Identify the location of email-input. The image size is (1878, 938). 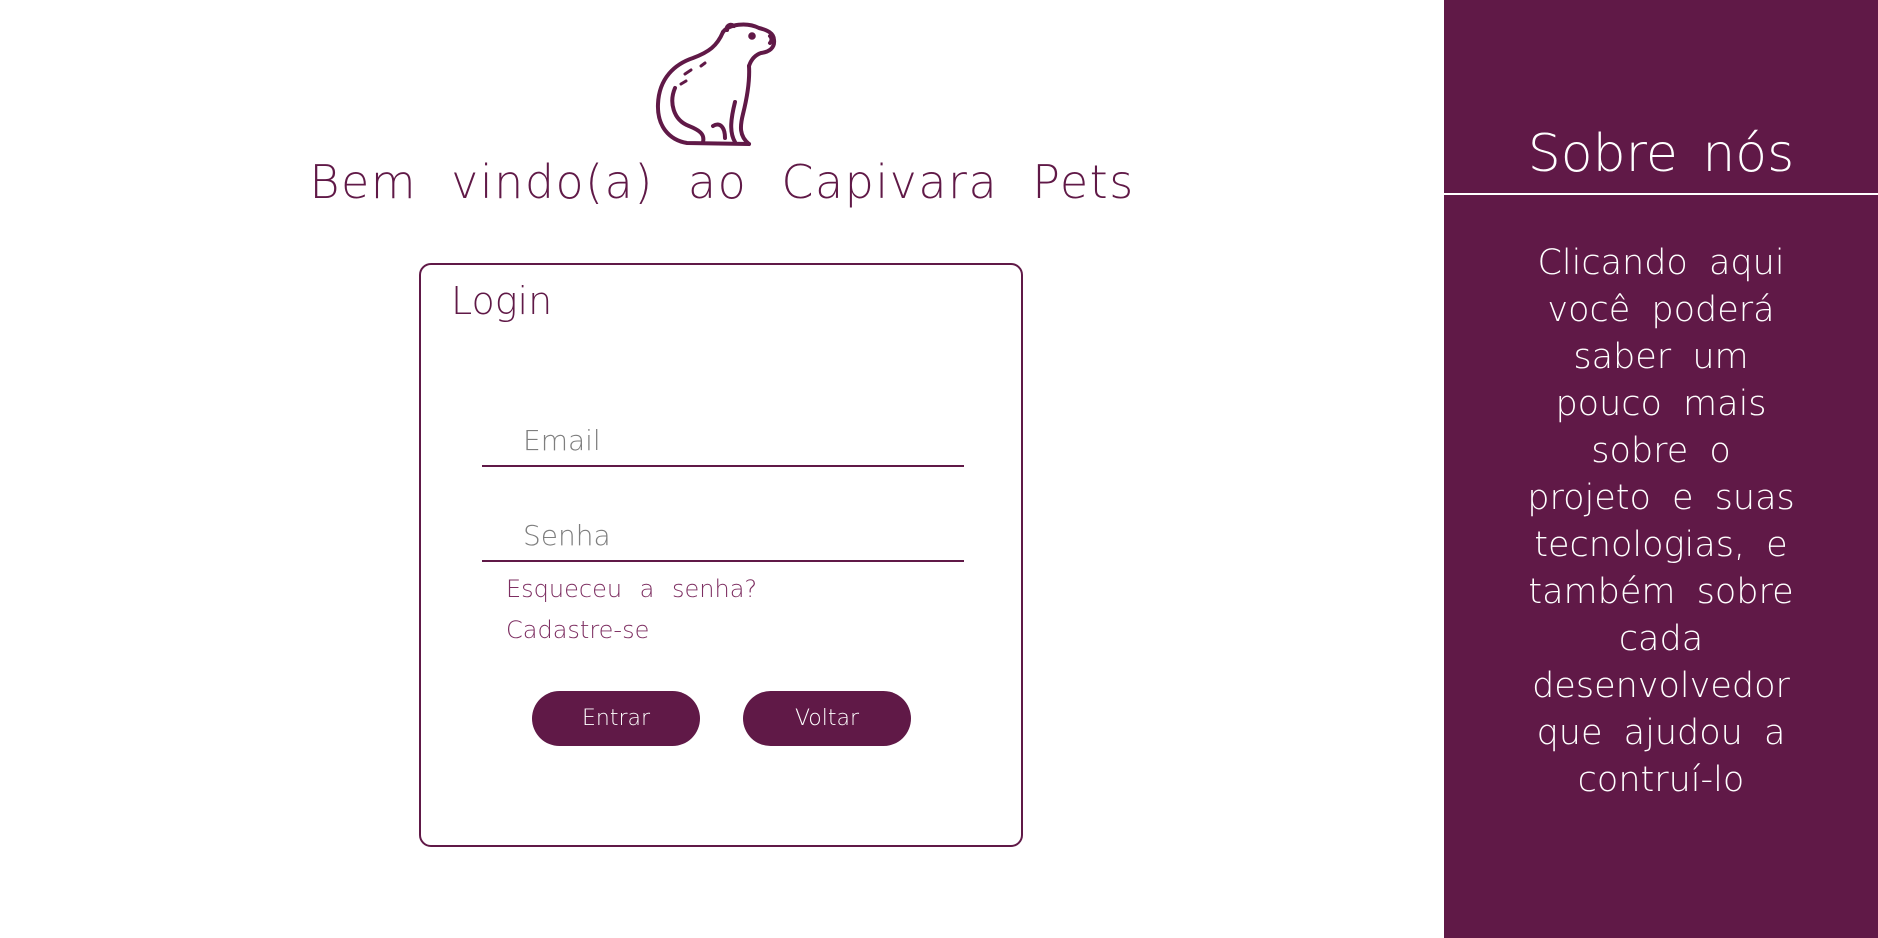
(723, 440).